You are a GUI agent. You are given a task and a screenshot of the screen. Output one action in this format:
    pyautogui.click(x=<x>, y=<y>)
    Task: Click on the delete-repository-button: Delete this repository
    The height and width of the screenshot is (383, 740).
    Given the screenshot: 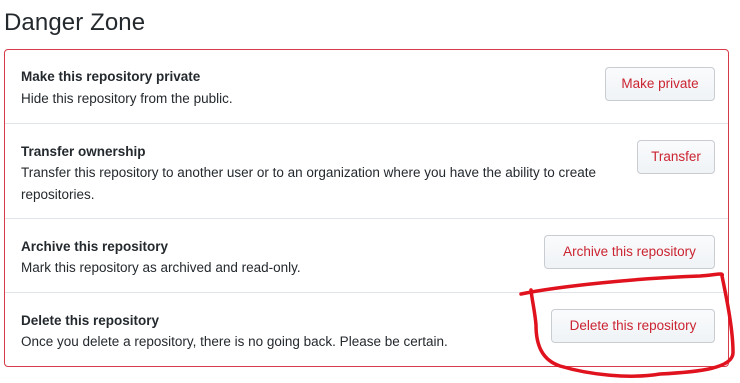 What is the action you would take?
    pyautogui.click(x=633, y=326)
    